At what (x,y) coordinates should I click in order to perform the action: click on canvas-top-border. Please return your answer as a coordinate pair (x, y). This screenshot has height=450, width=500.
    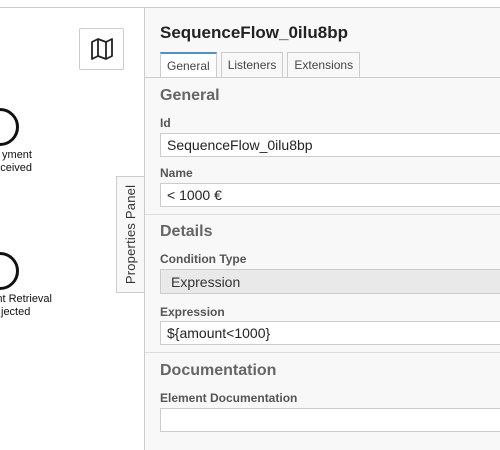
    Looking at the image, I should click on (72, 7).